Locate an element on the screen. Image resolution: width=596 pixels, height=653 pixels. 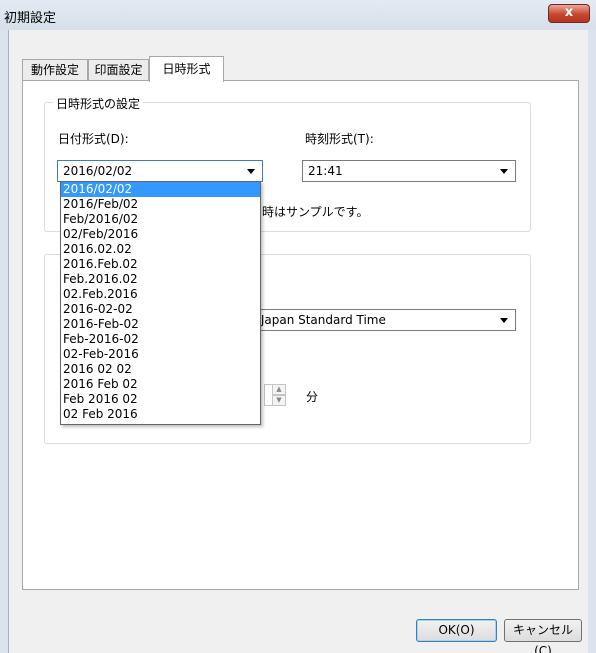
tab-stamp-settings: 印面設定 is located at coordinates (118, 70).